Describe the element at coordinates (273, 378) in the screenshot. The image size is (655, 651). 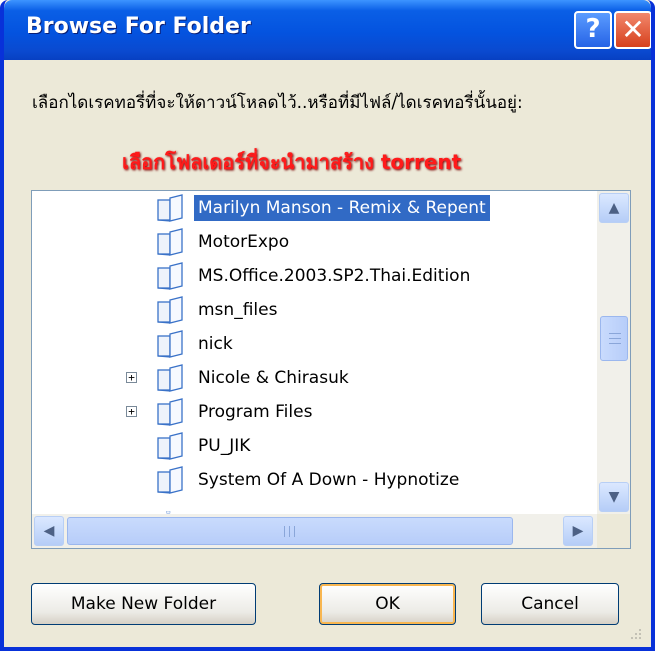
I see `folder-label: Nicole & Chirasuk` at that location.